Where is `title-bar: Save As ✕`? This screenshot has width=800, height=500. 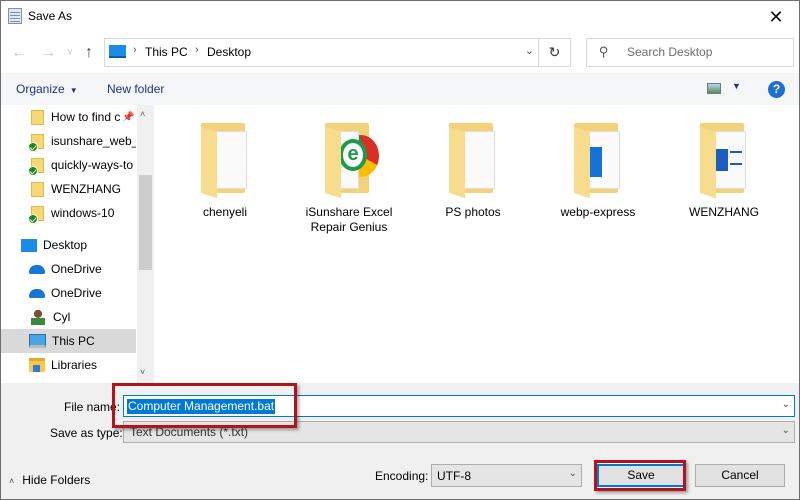
title-bar: Save As ✕ is located at coordinates (400, 17).